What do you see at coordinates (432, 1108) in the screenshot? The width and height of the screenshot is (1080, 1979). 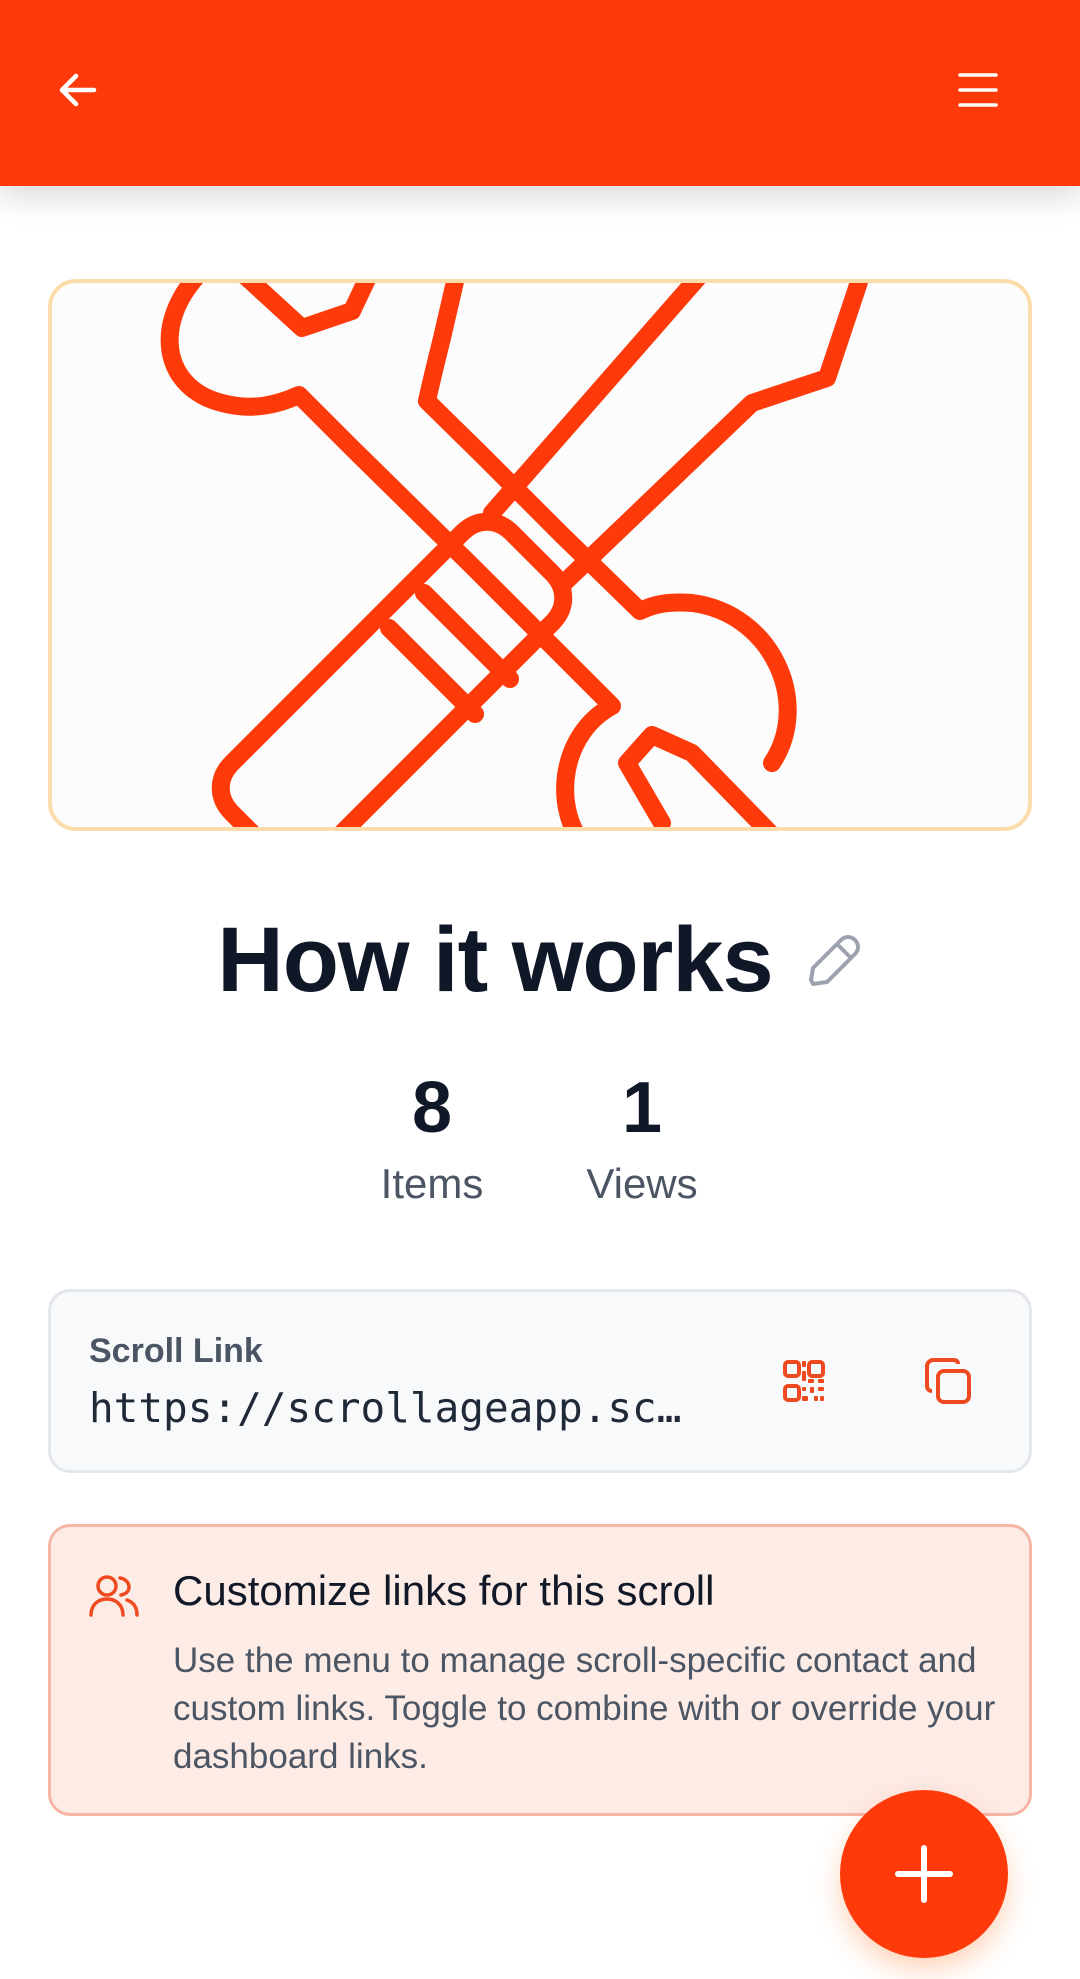 I see `items-count: 8` at bounding box center [432, 1108].